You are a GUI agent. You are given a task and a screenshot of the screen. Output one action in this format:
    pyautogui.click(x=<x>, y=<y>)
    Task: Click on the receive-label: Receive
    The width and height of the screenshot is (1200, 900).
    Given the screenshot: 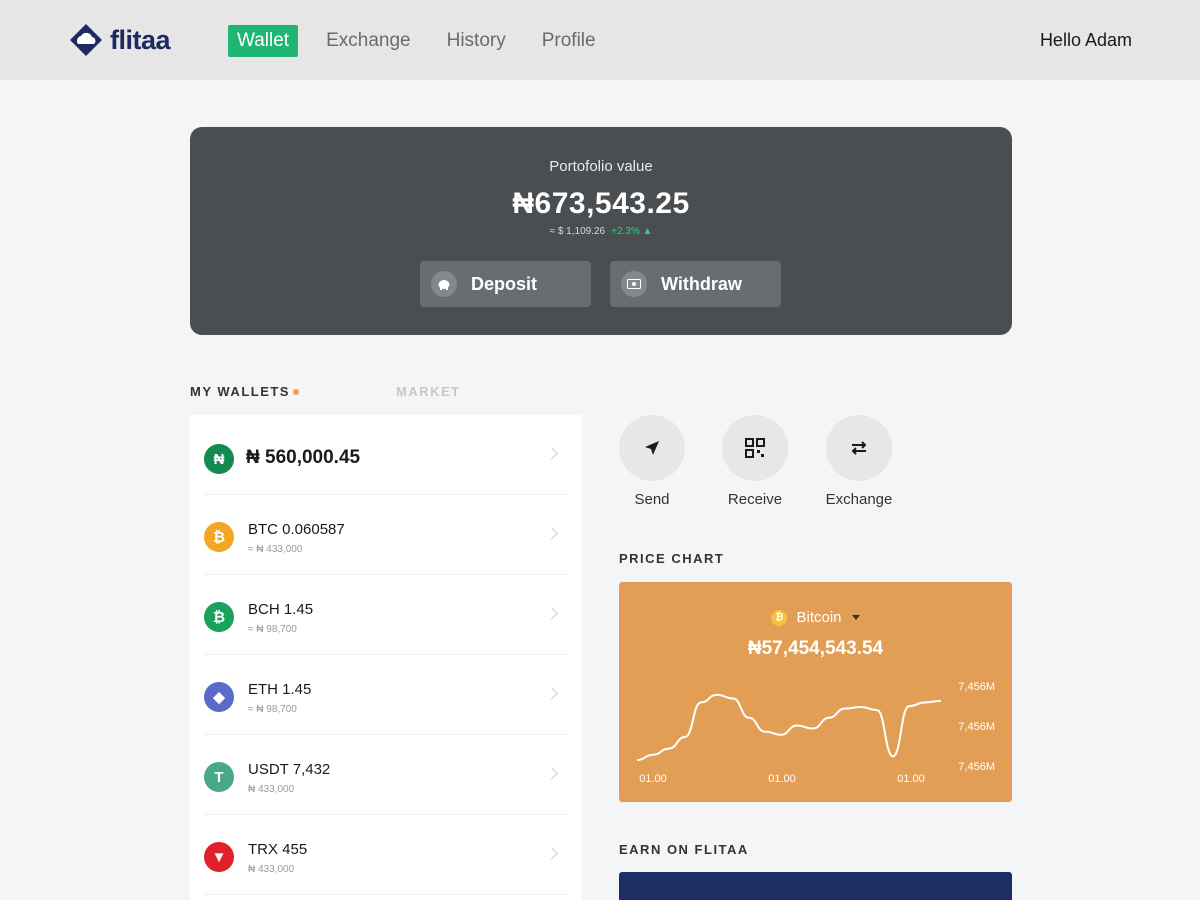 What is the action you would take?
    pyautogui.click(x=755, y=499)
    